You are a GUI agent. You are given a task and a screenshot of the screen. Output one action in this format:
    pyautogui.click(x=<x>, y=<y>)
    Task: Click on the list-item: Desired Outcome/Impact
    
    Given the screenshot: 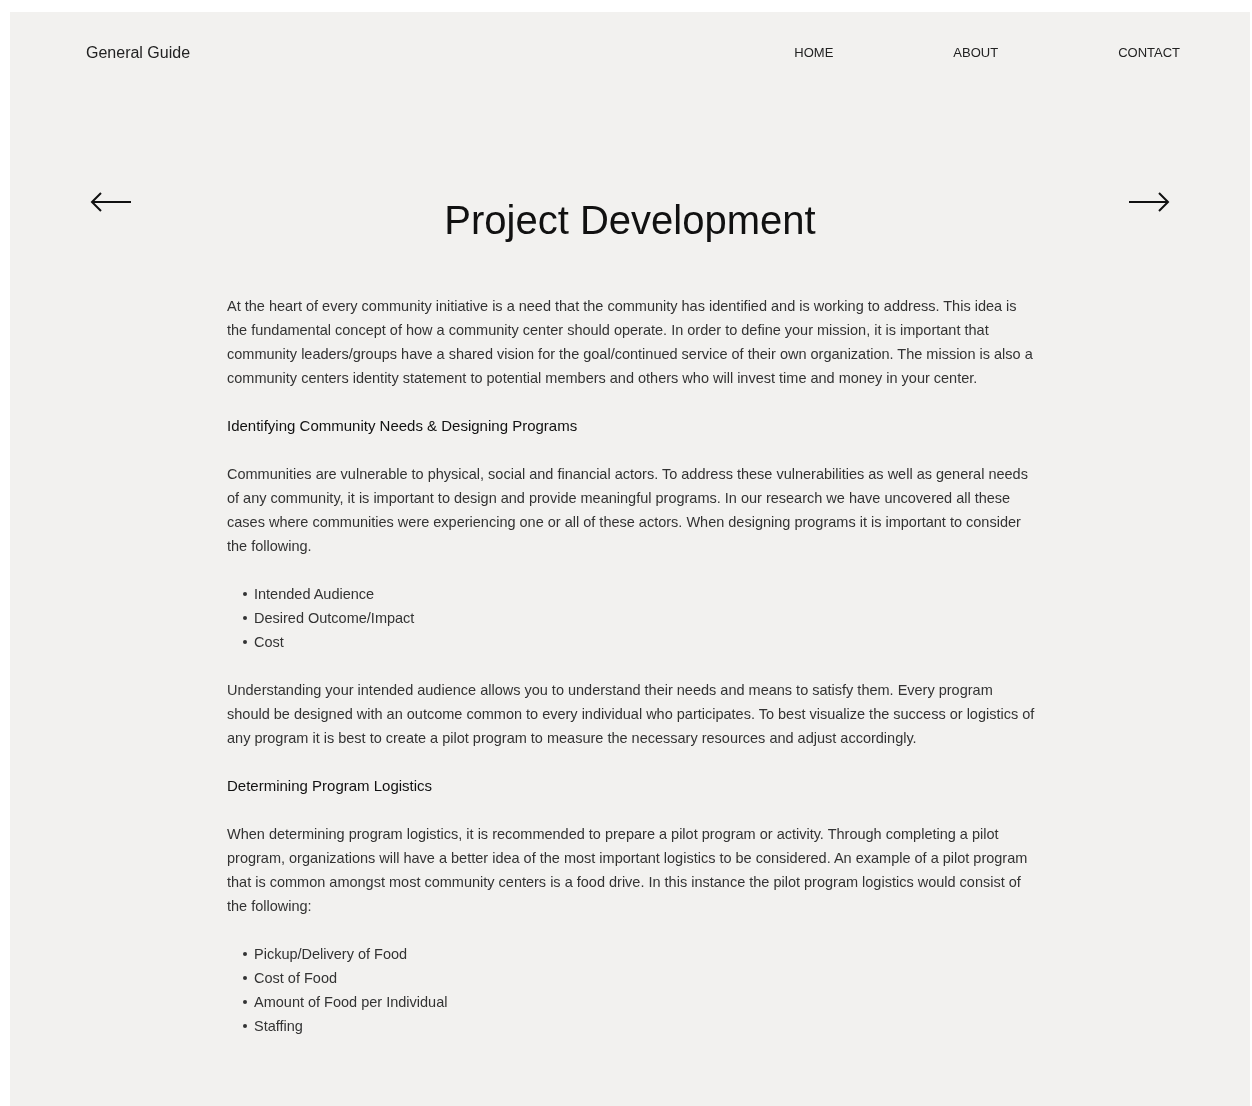 What is the action you would take?
    pyautogui.click(x=334, y=618)
    